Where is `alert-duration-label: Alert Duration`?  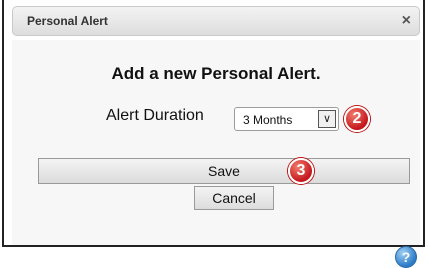 alert-duration-label: Alert Duration is located at coordinates (155, 115).